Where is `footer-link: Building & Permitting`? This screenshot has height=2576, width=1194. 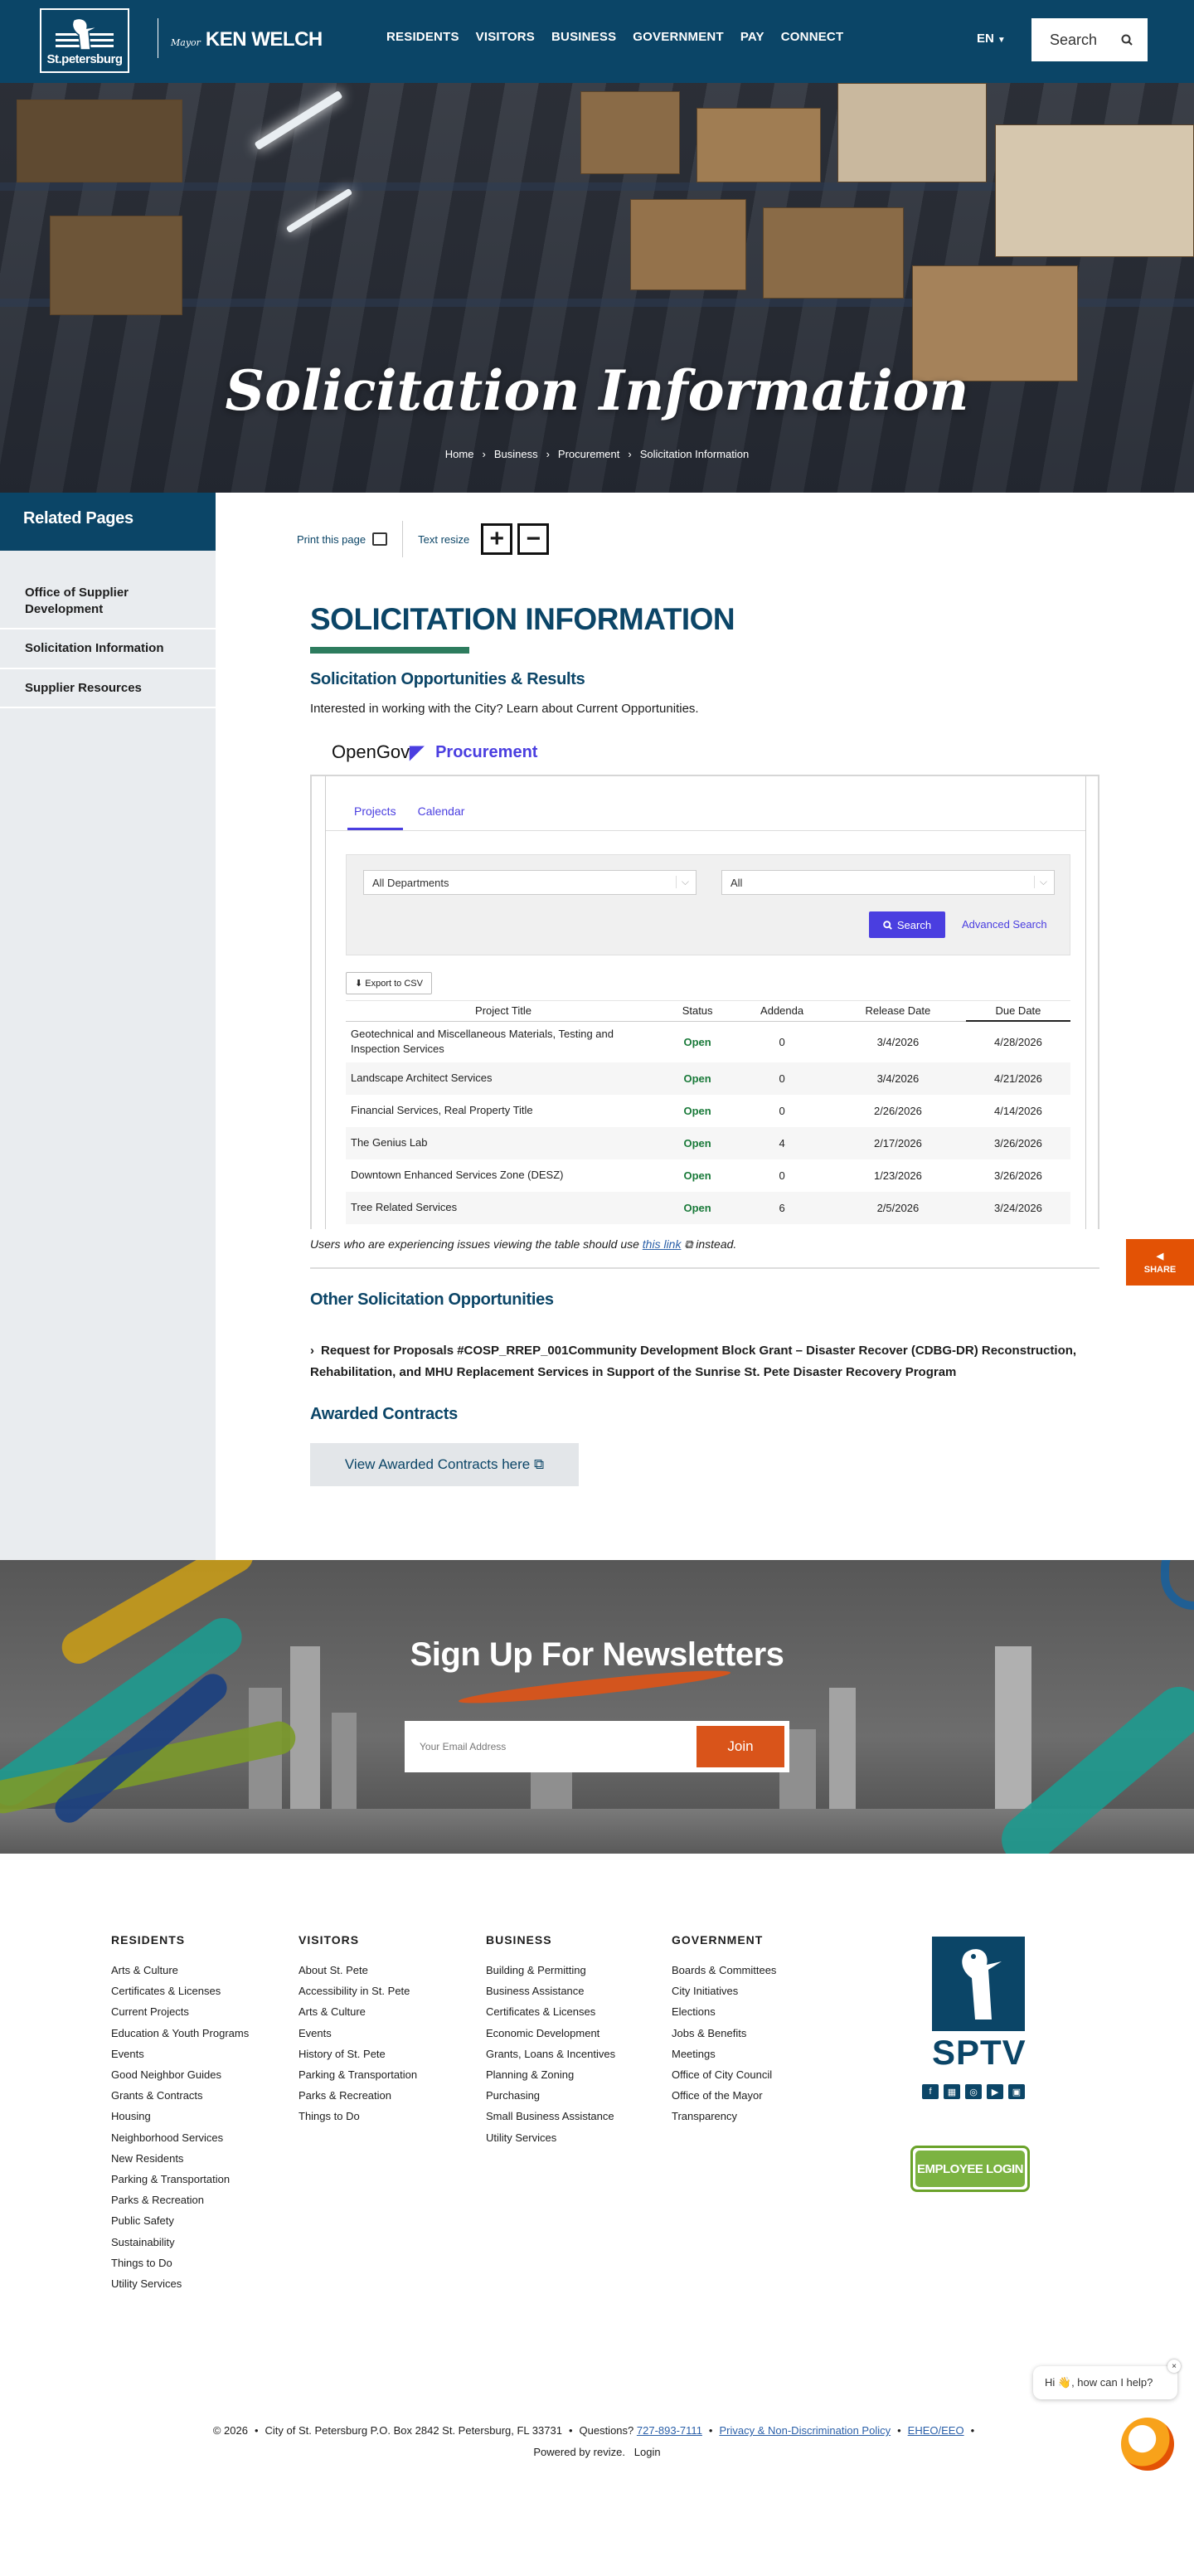 footer-link: Building & Permitting is located at coordinates (550, 1971).